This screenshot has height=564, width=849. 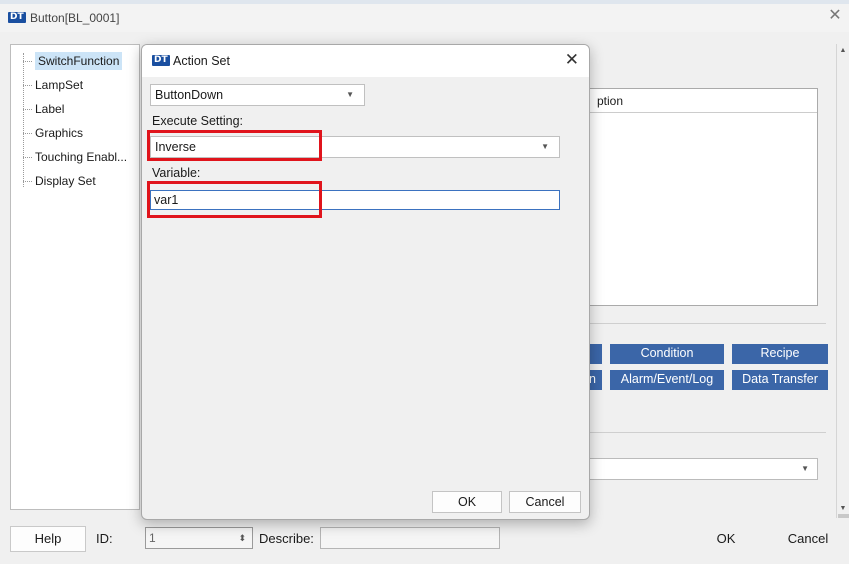 I want to click on cancel-button: Cancel, so click(x=545, y=502).